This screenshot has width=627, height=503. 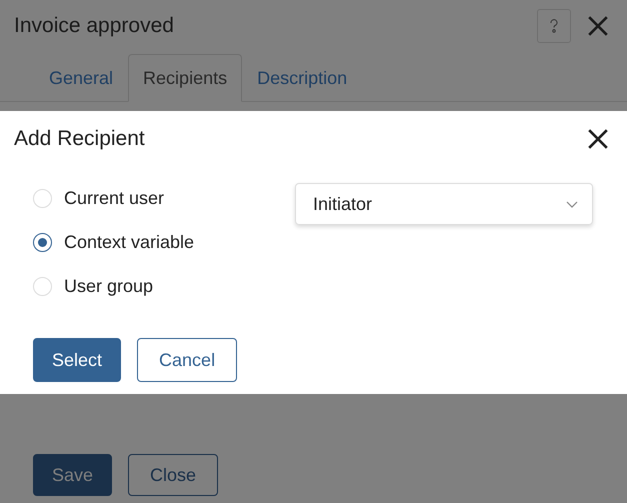 What do you see at coordinates (42, 242) in the screenshot?
I see `radio-button` at bounding box center [42, 242].